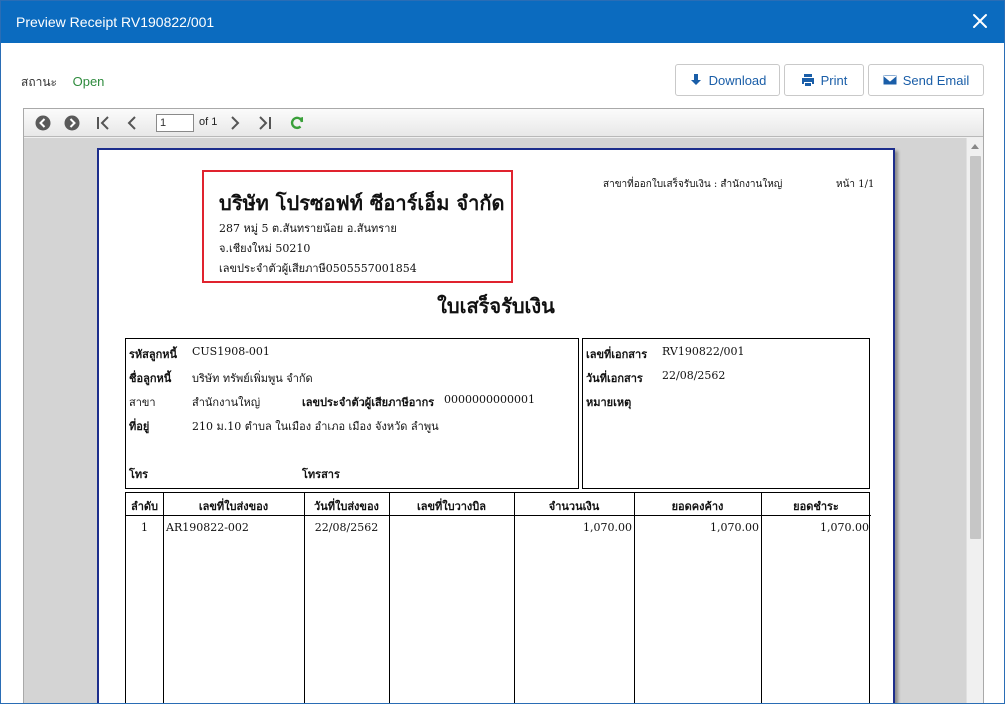  I want to click on dialog-title: Preview Receipt RV190822/001, so click(115, 22).